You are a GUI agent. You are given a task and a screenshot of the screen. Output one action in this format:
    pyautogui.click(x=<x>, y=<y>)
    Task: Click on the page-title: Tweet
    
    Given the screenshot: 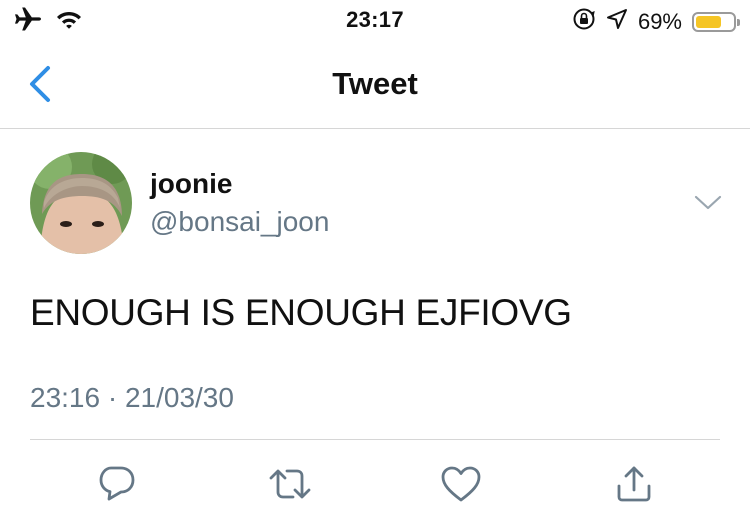 What is the action you would take?
    pyautogui.click(x=375, y=83)
    